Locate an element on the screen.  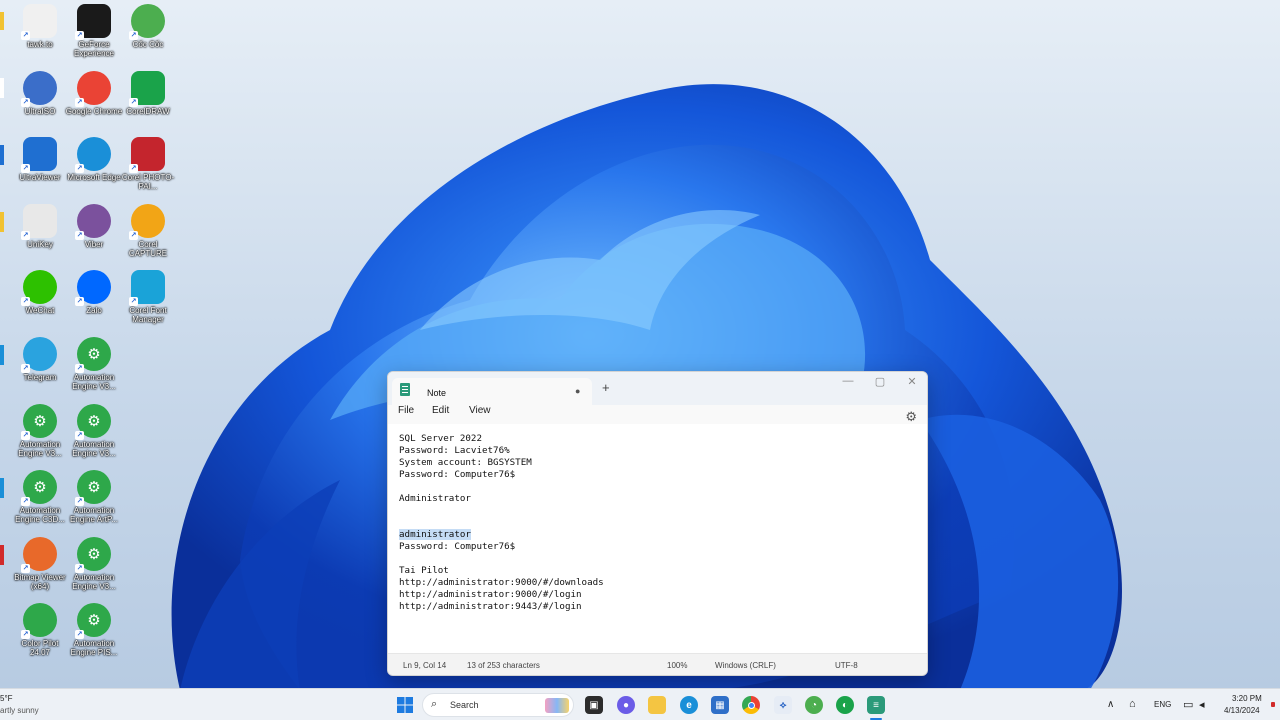
close-button: ✕ is located at coordinates (912, 383).